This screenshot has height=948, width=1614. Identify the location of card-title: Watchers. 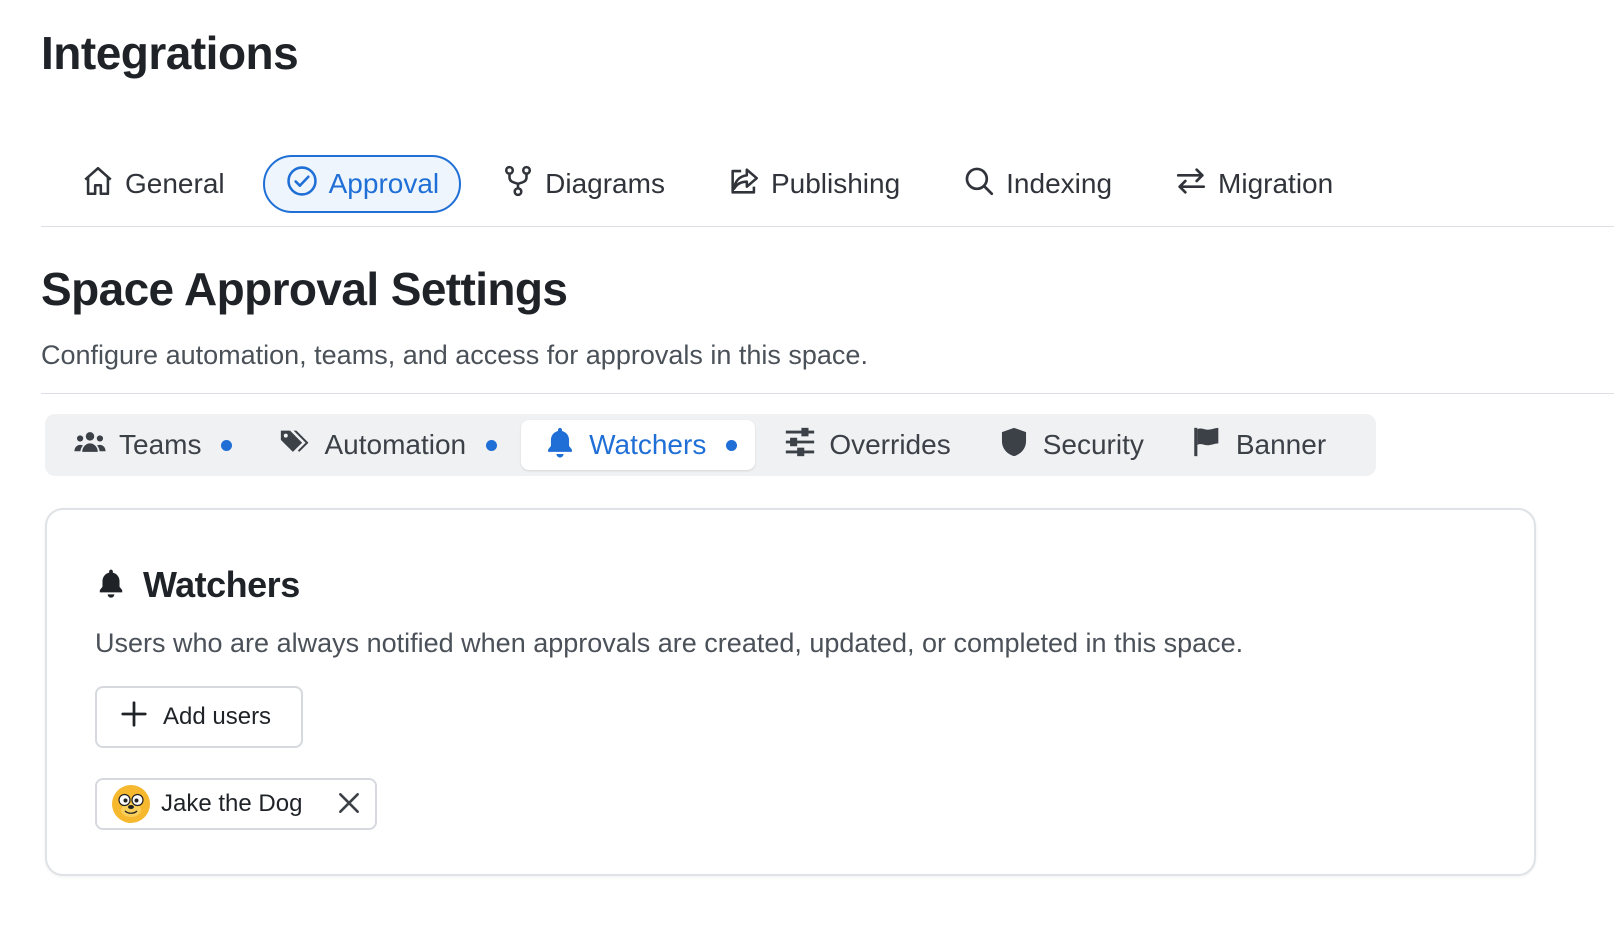
(221, 584).